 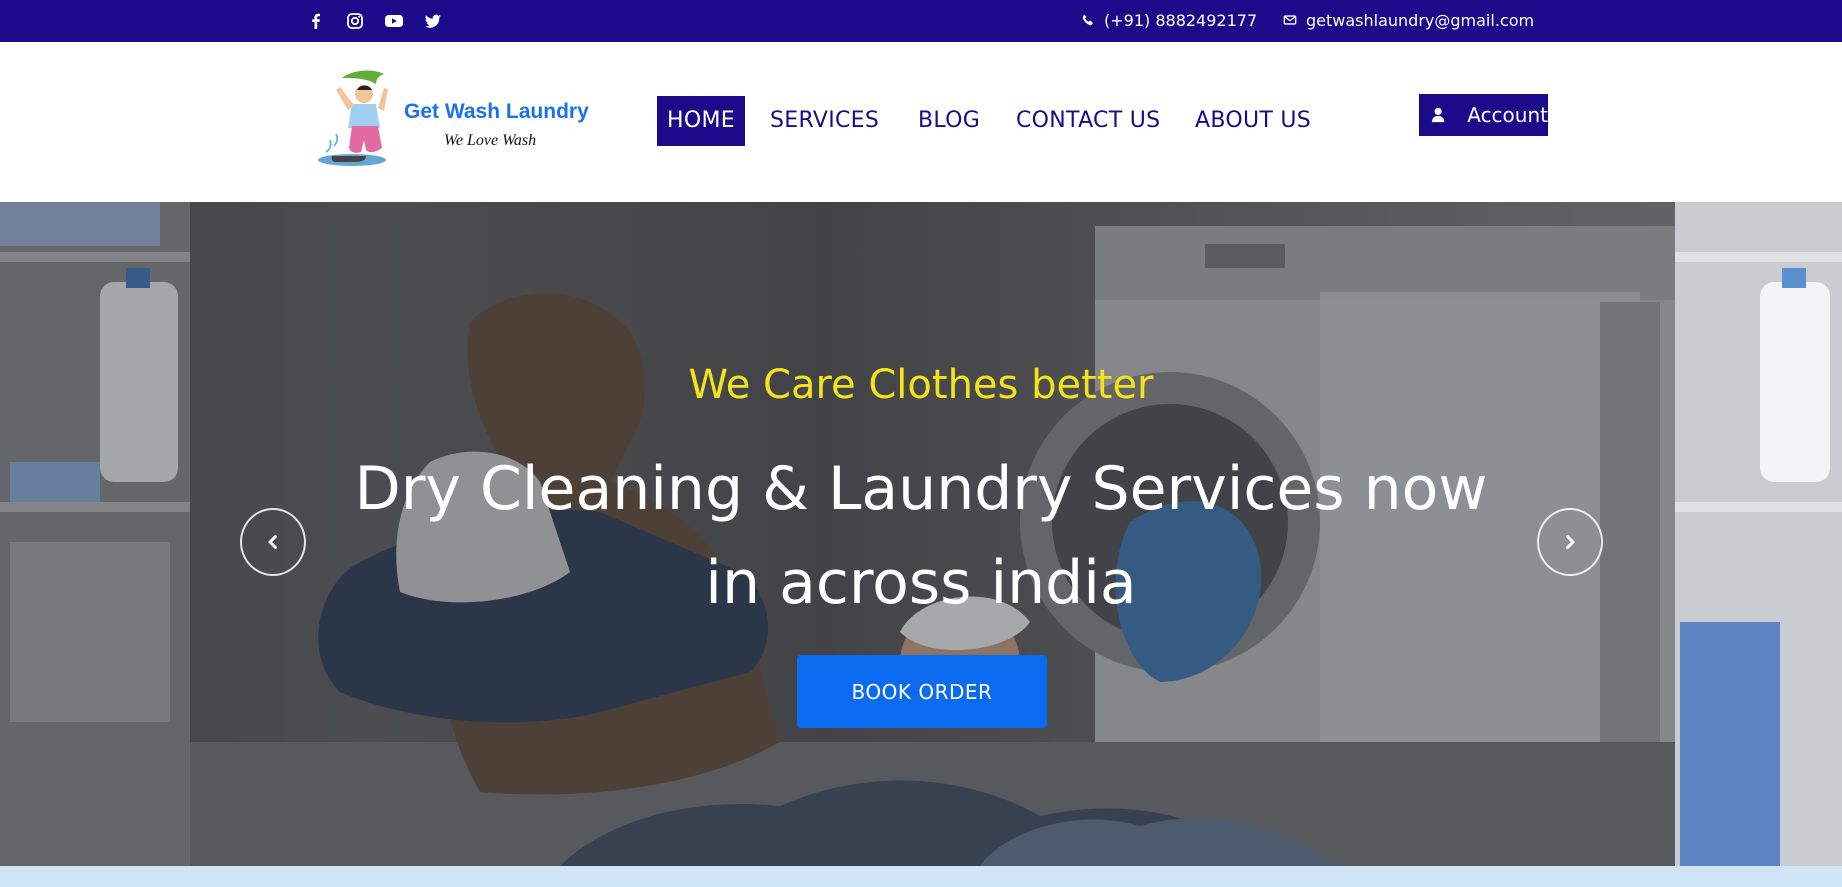 What do you see at coordinates (701, 121) in the screenshot?
I see `nav-home: HOME` at bounding box center [701, 121].